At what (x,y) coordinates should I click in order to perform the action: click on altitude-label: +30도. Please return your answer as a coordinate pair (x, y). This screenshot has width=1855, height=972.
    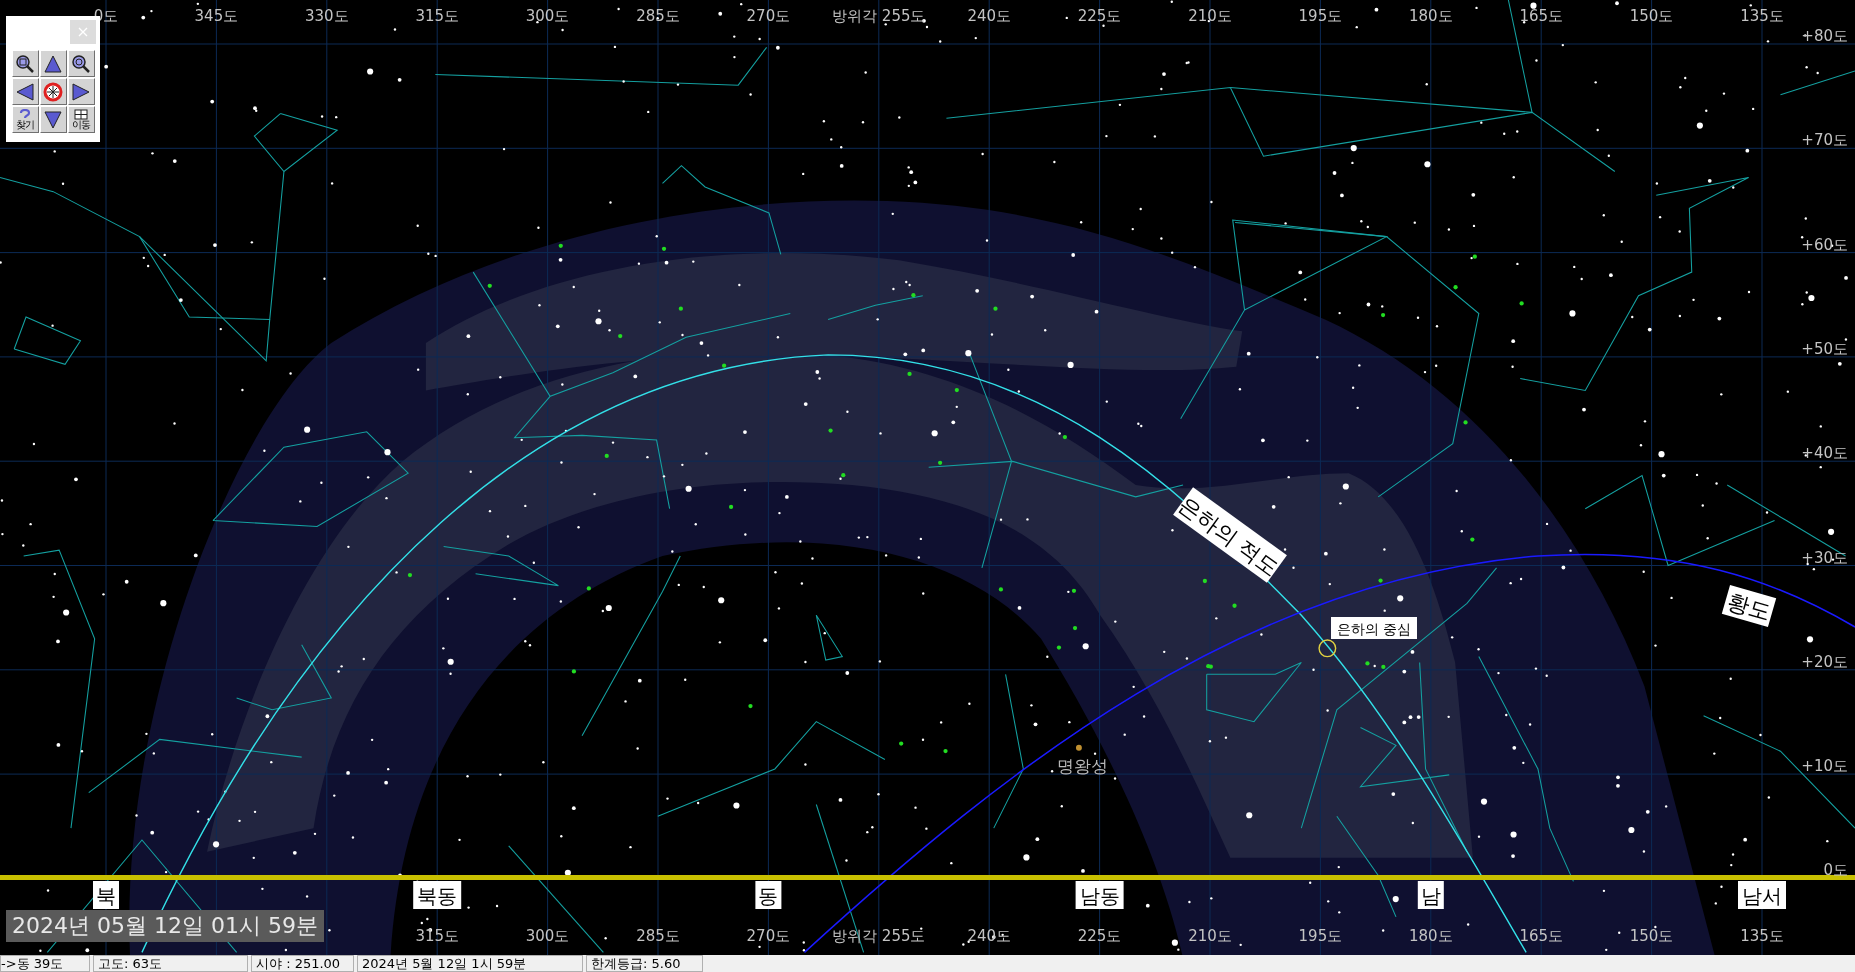
    Looking at the image, I should click on (1824, 557).